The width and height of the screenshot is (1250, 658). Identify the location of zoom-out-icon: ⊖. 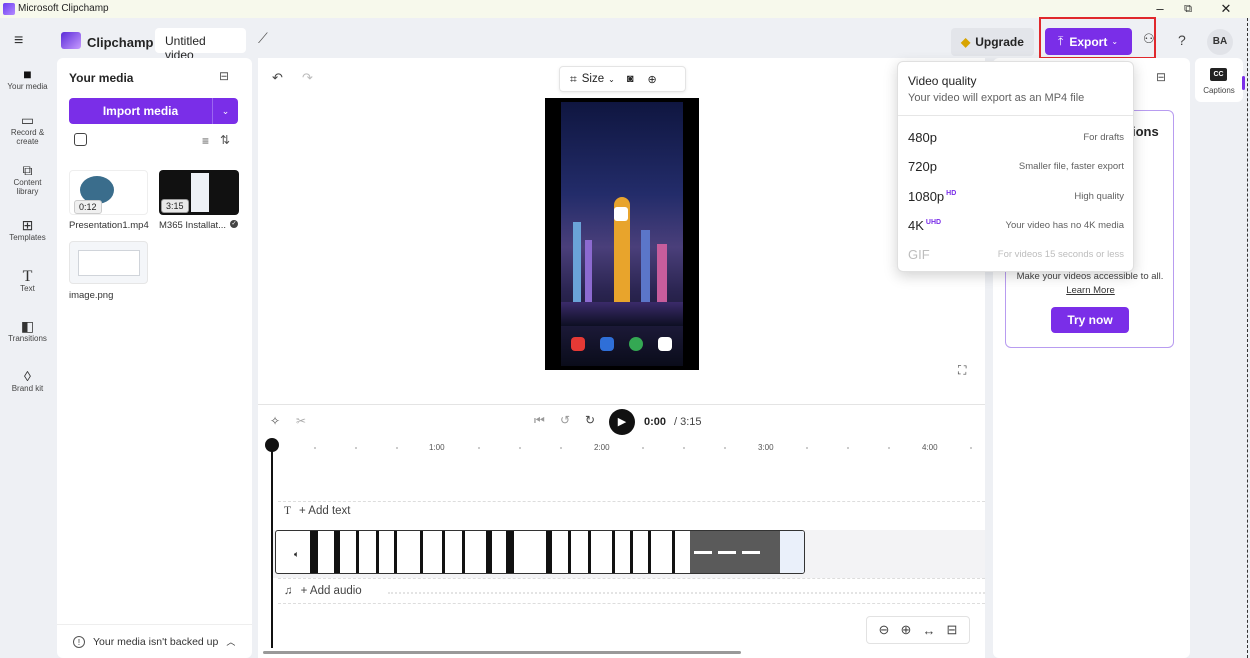
(884, 630).